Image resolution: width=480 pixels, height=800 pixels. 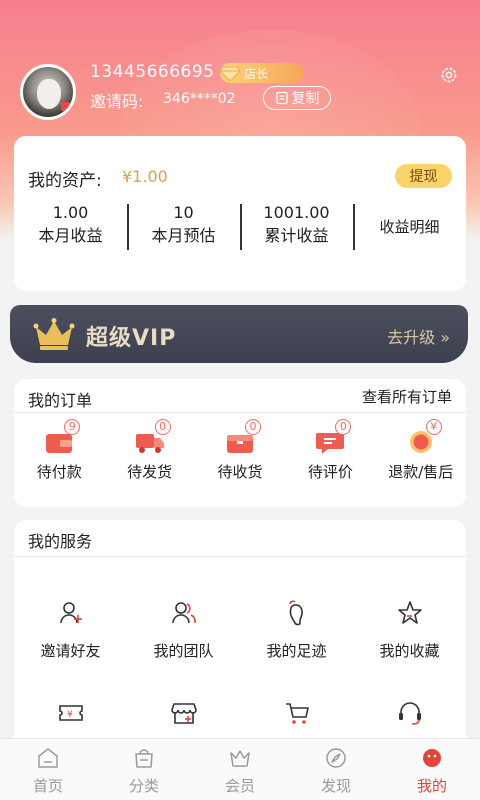 I want to click on order-label: 待发货, so click(x=150, y=472).